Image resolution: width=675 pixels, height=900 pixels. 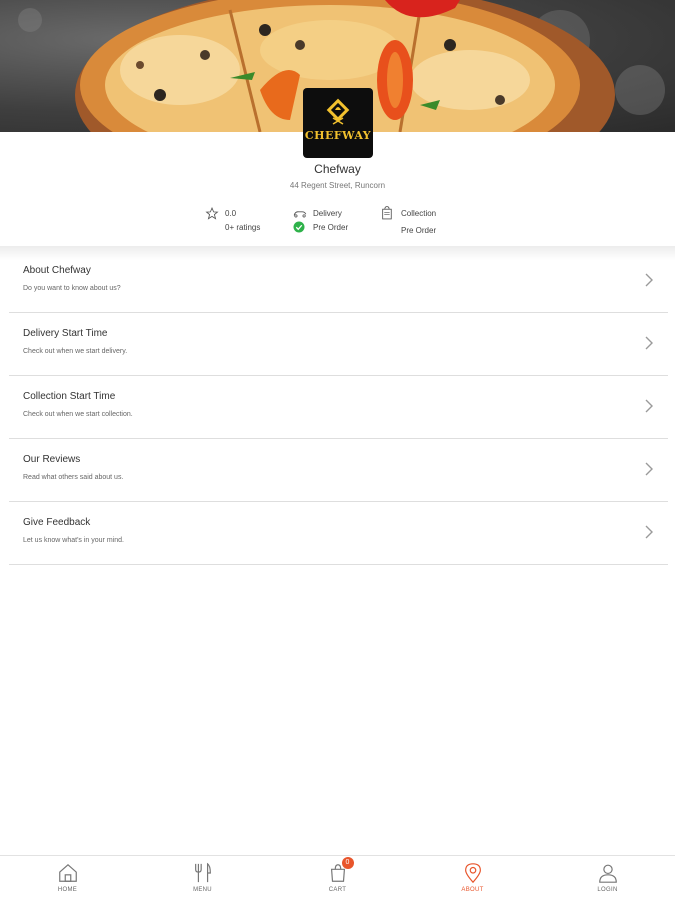 What do you see at coordinates (78, 414) in the screenshot?
I see `item-description: Check out when we start collection.` at bounding box center [78, 414].